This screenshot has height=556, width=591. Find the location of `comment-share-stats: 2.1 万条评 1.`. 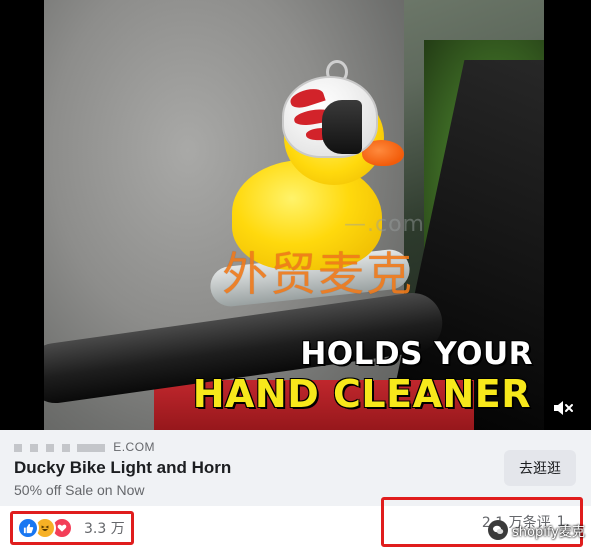

comment-share-stats: 2.1 万条评 1. is located at coordinates (482, 522).